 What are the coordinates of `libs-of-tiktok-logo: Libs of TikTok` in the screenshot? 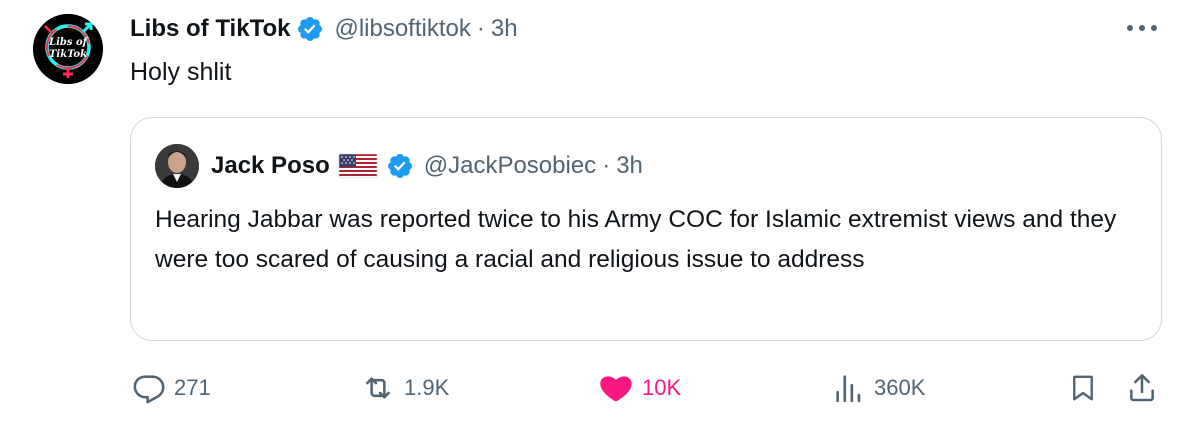 It's located at (68, 49).